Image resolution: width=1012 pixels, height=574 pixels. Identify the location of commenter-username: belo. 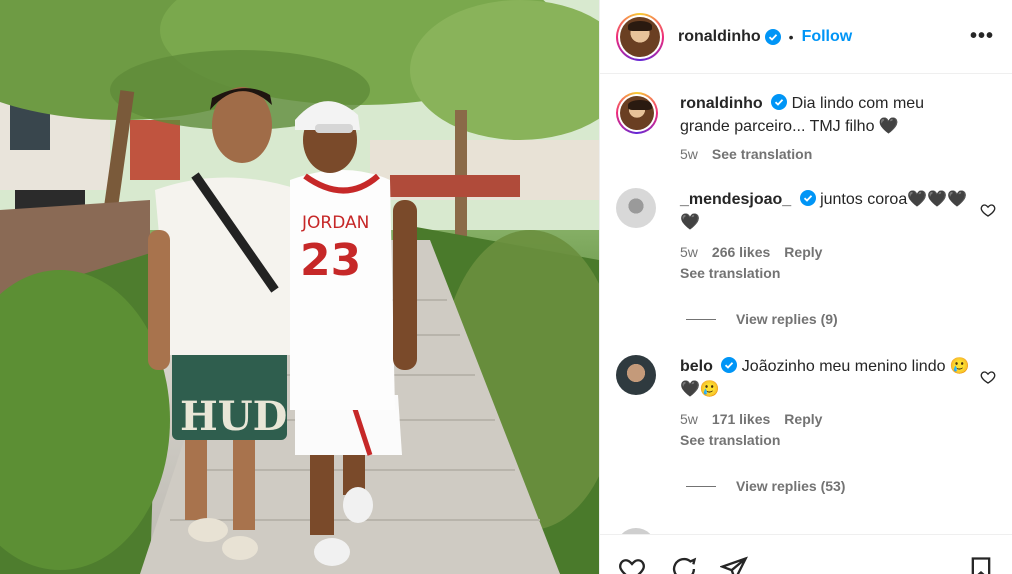
(696, 366).